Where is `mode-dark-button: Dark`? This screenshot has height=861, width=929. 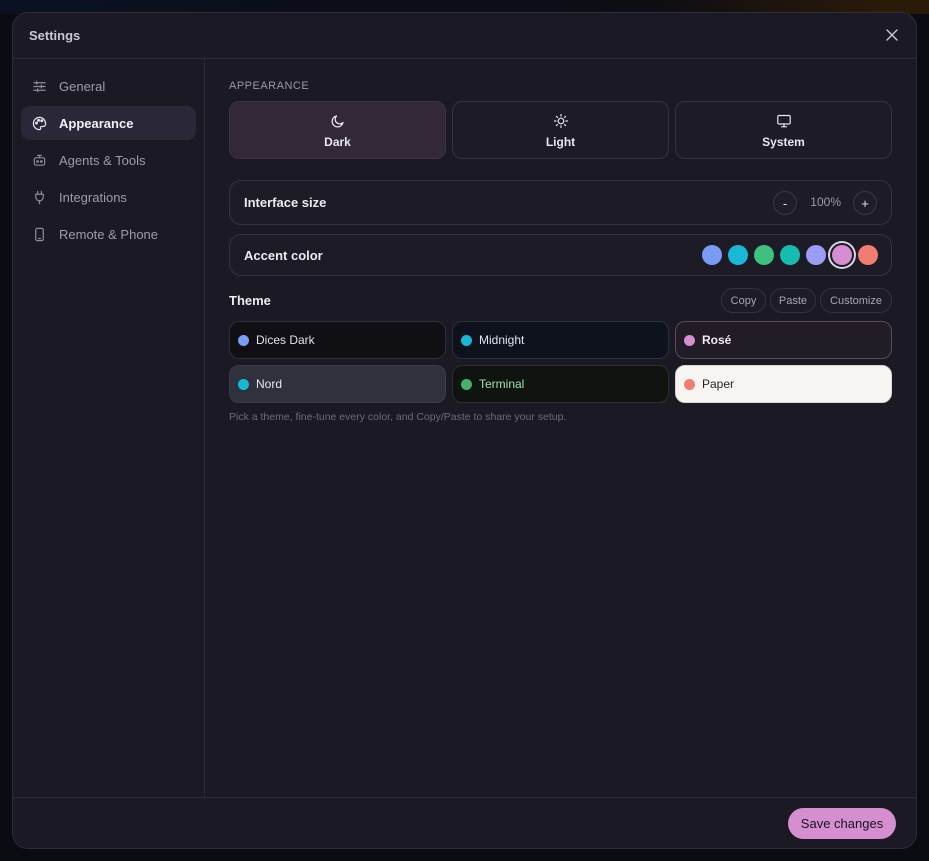
mode-dark-button: Dark is located at coordinates (337, 130).